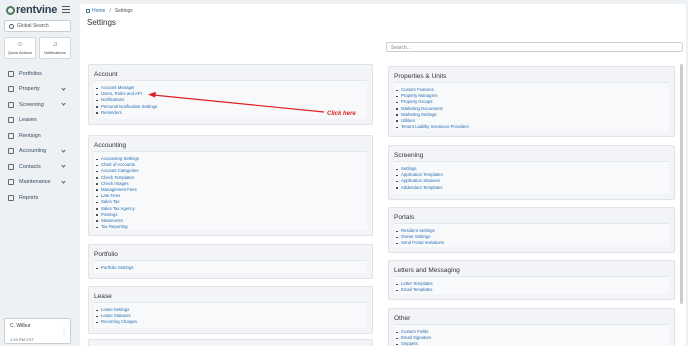 This screenshot has width=688, height=346. Describe the element at coordinates (404, 217) in the screenshot. I see `card-title: Portals` at that location.